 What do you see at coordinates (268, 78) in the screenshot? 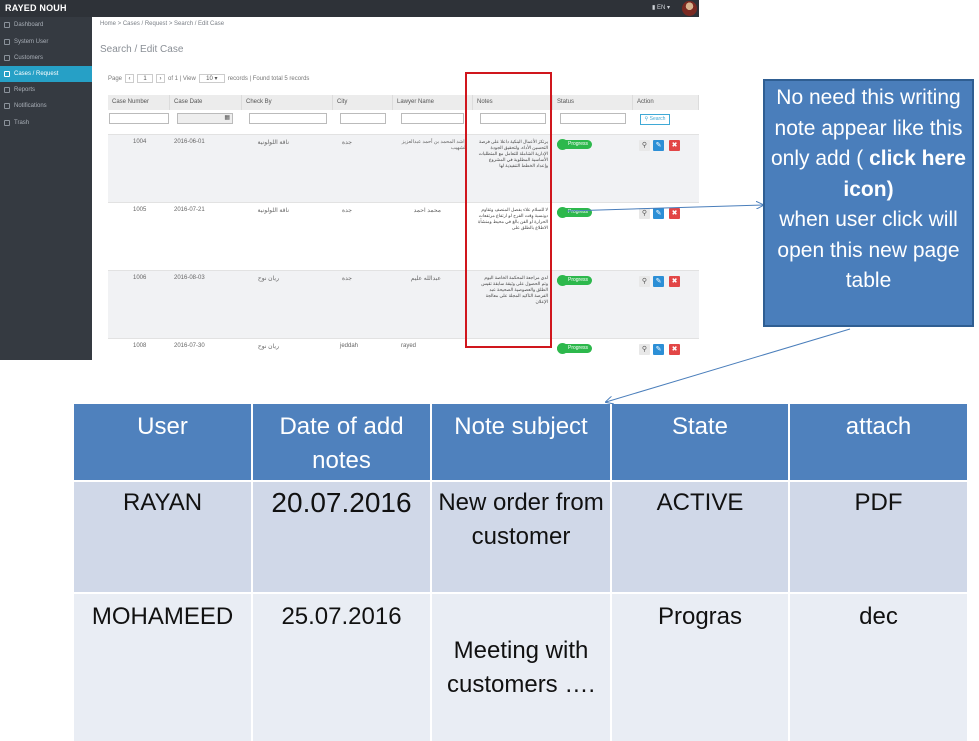
I see `records-count-text: records | Found total 5 records` at bounding box center [268, 78].